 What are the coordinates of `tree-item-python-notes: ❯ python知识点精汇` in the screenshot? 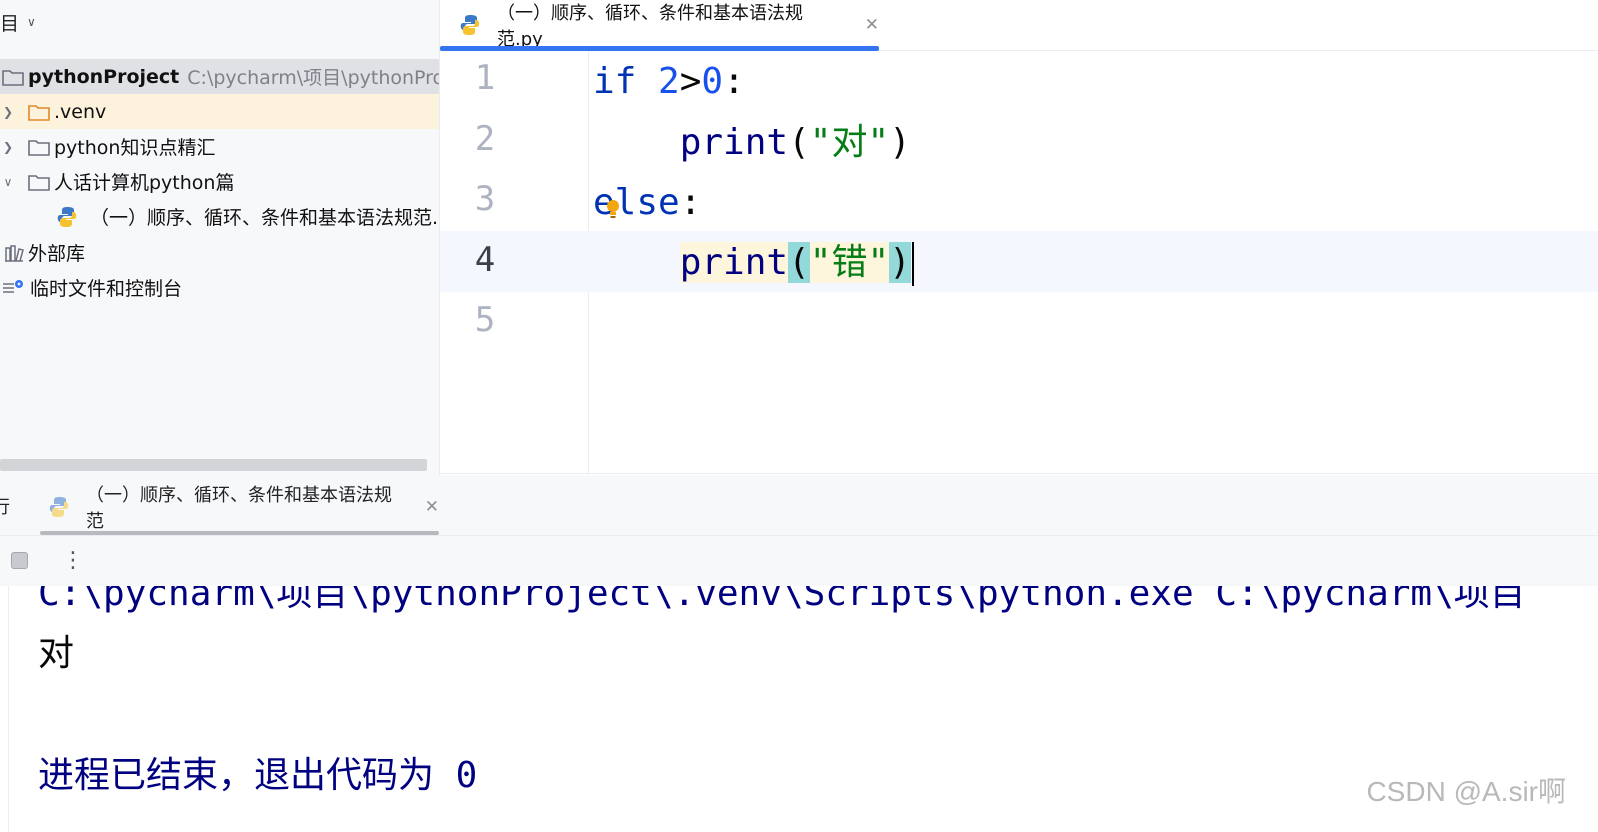 It's located at (219, 146).